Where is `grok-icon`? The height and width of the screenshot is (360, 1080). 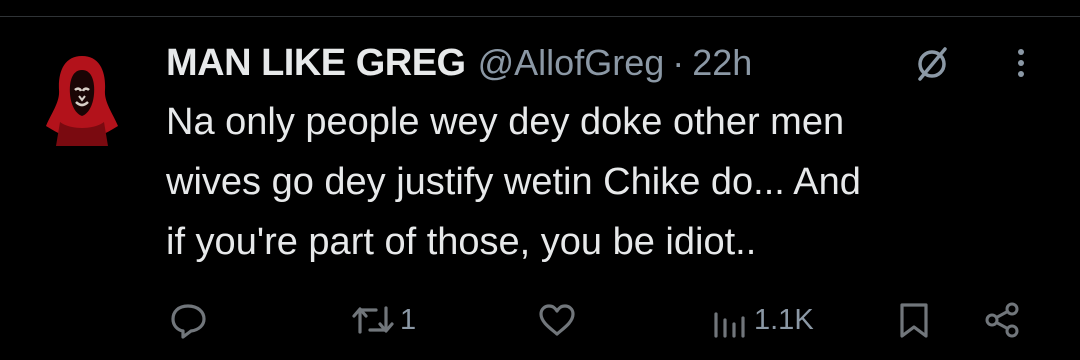
grok-icon is located at coordinates (932, 63).